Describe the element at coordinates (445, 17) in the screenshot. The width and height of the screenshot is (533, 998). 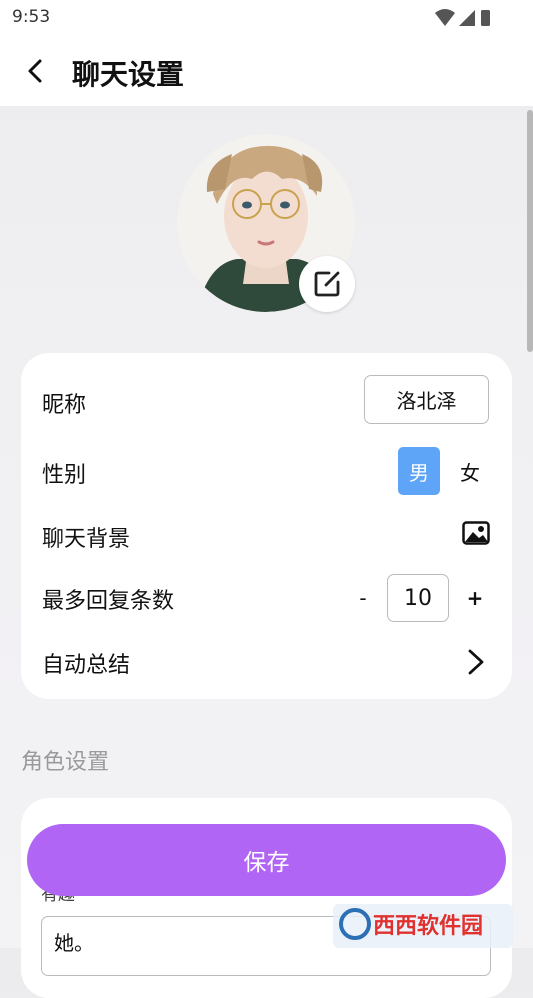
I see `wifi-icon` at that location.